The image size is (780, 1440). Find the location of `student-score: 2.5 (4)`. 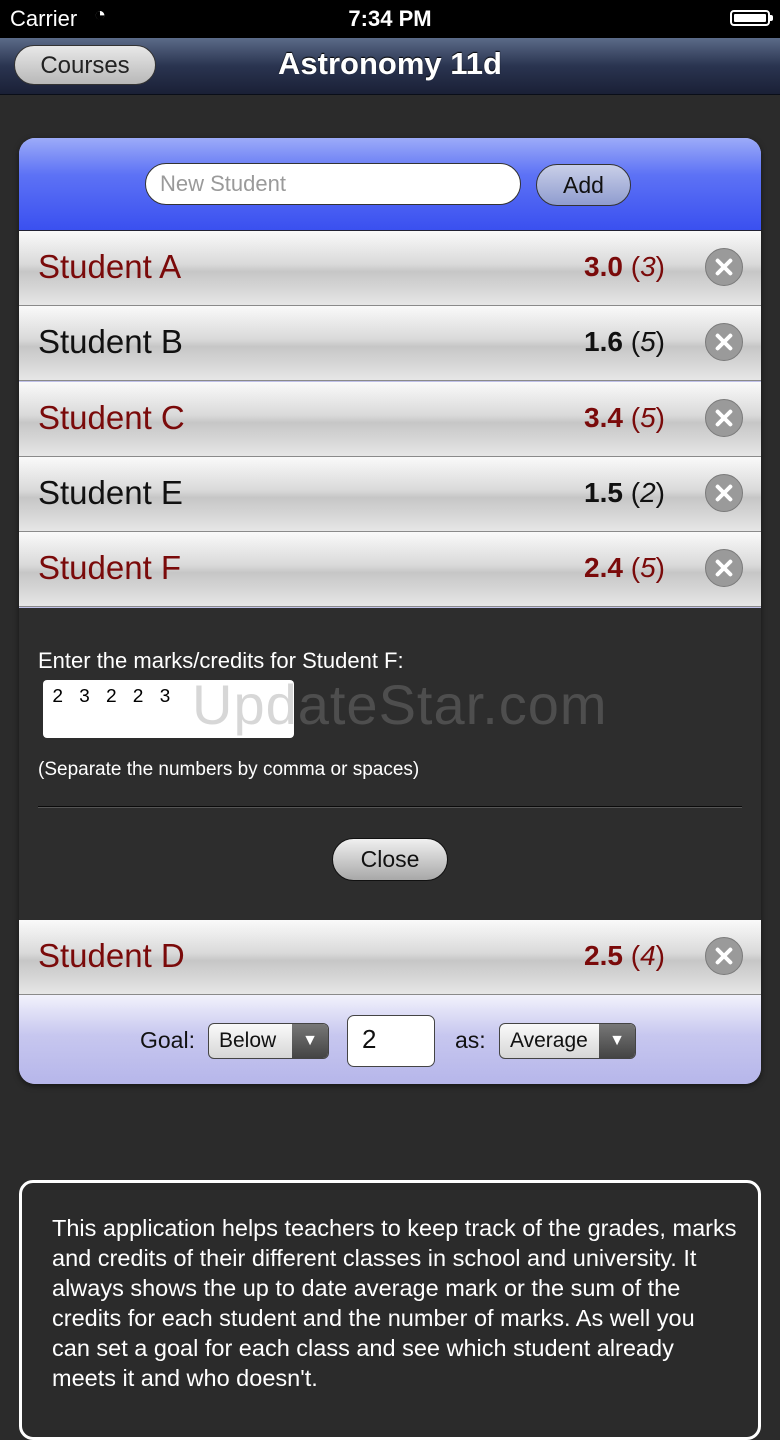

student-score: 2.5 (4) is located at coordinates (624, 955).